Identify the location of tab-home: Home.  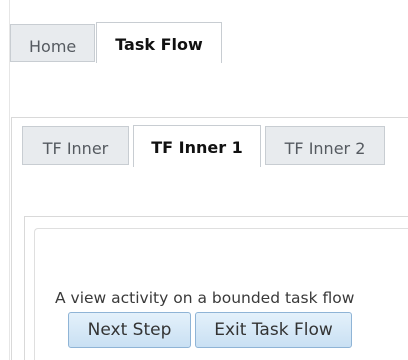
(52, 43).